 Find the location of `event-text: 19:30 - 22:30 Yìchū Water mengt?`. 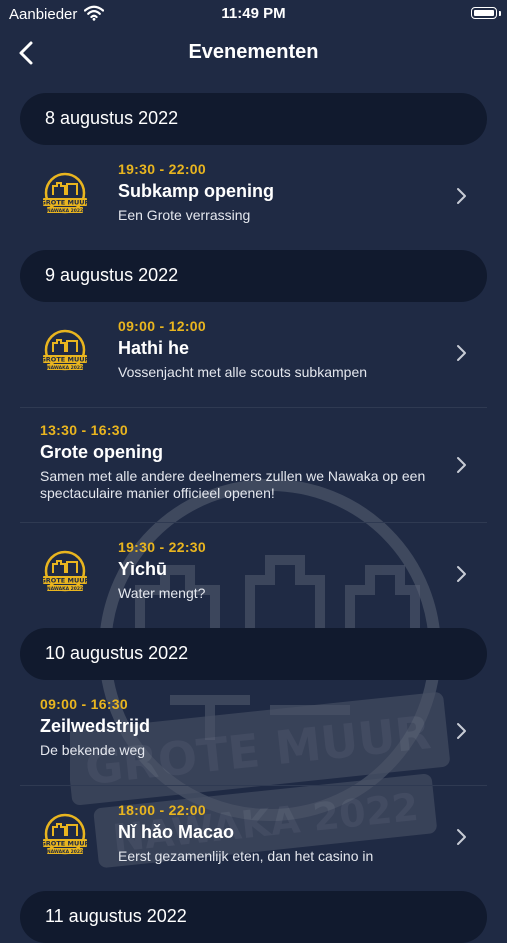

event-text: 19:30 - 22:30 Yìchū Water mengt? is located at coordinates (282, 570).